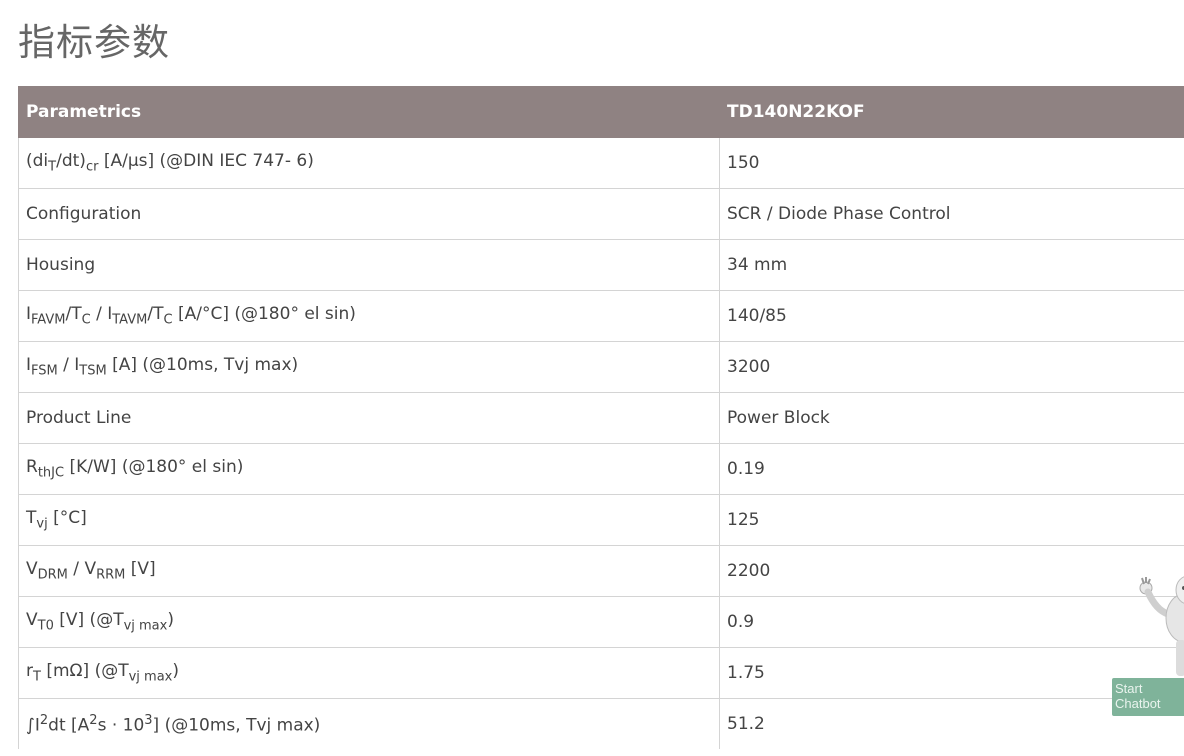  Describe the element at coordinates (94, 42) in the screenshot. I see `page-title: 指标参数` at that location.